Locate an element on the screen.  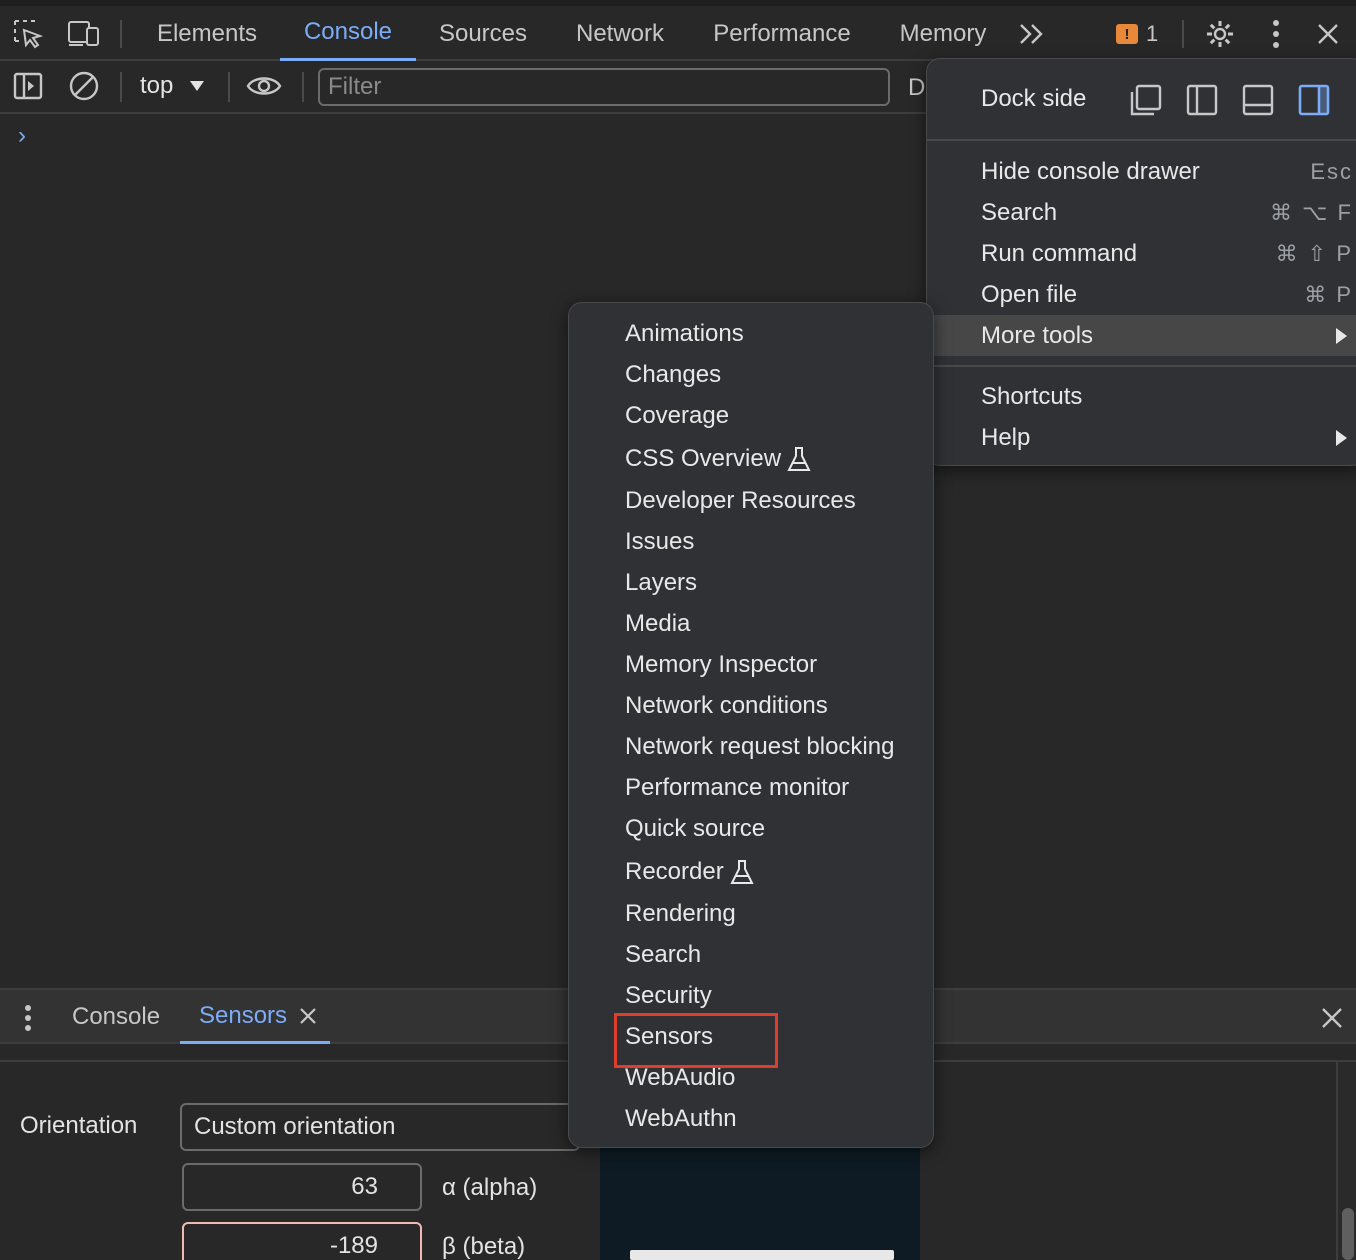
menu-item-open-file: Open file ⌘ P is located at coordinates (1141, 294).